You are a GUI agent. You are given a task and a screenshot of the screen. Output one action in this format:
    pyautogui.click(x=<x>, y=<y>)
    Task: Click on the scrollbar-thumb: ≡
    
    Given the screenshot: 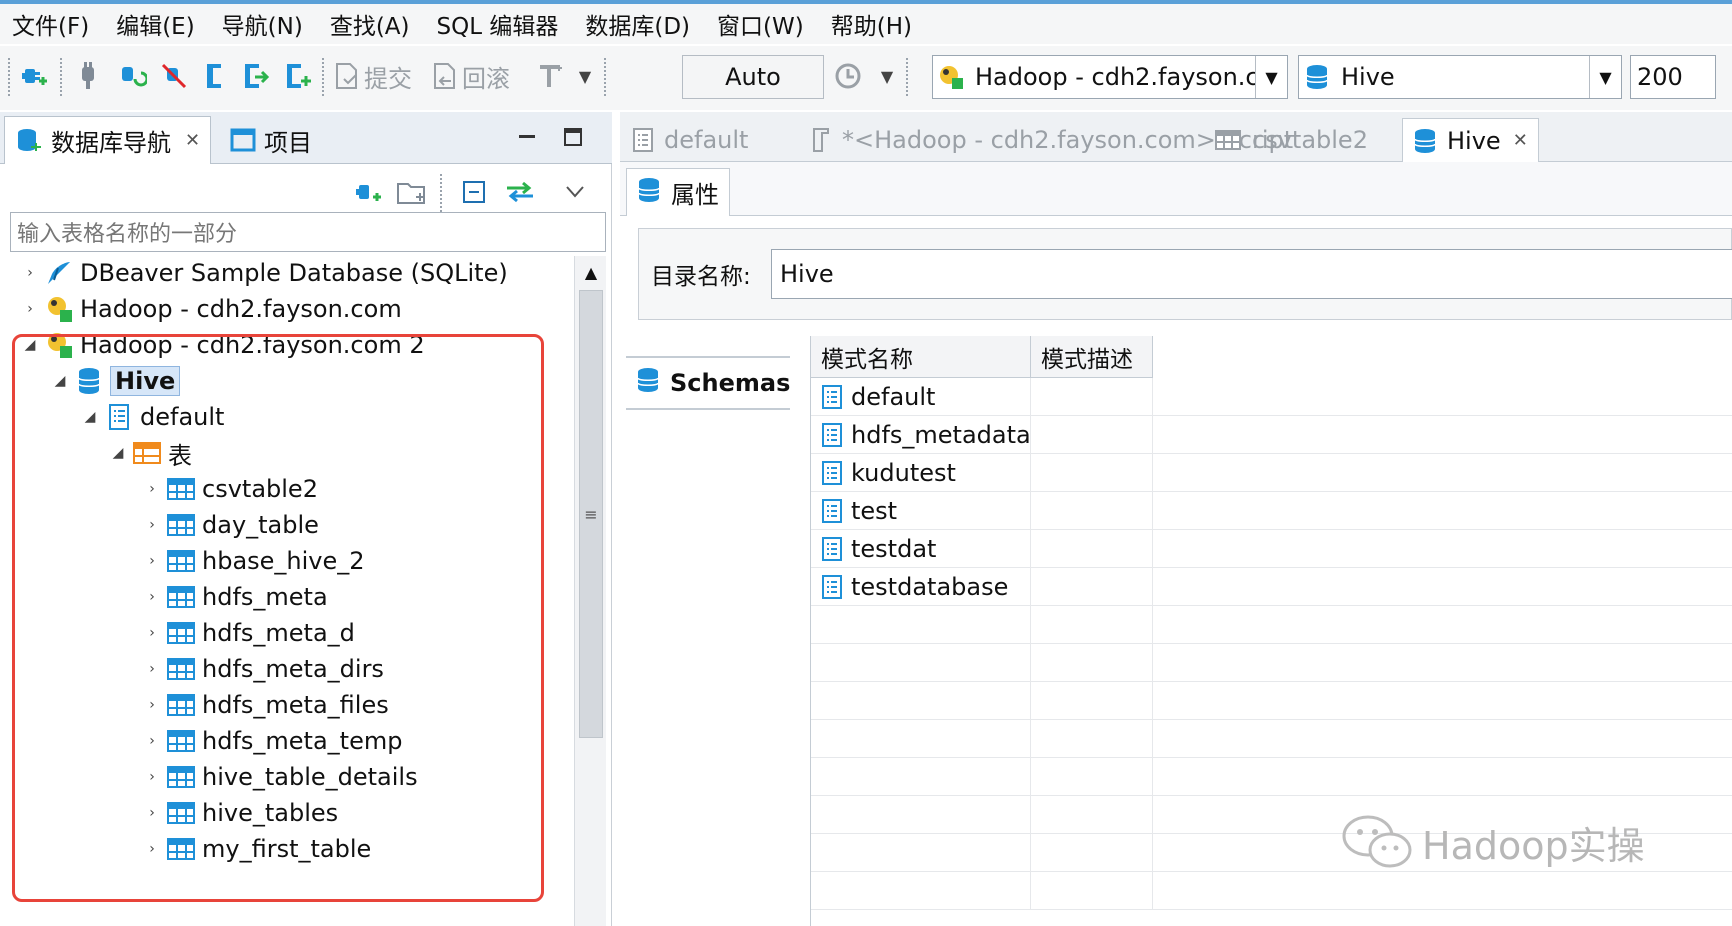 What is the action you would take?
    pyautogui.click(x=591, y=514)
    